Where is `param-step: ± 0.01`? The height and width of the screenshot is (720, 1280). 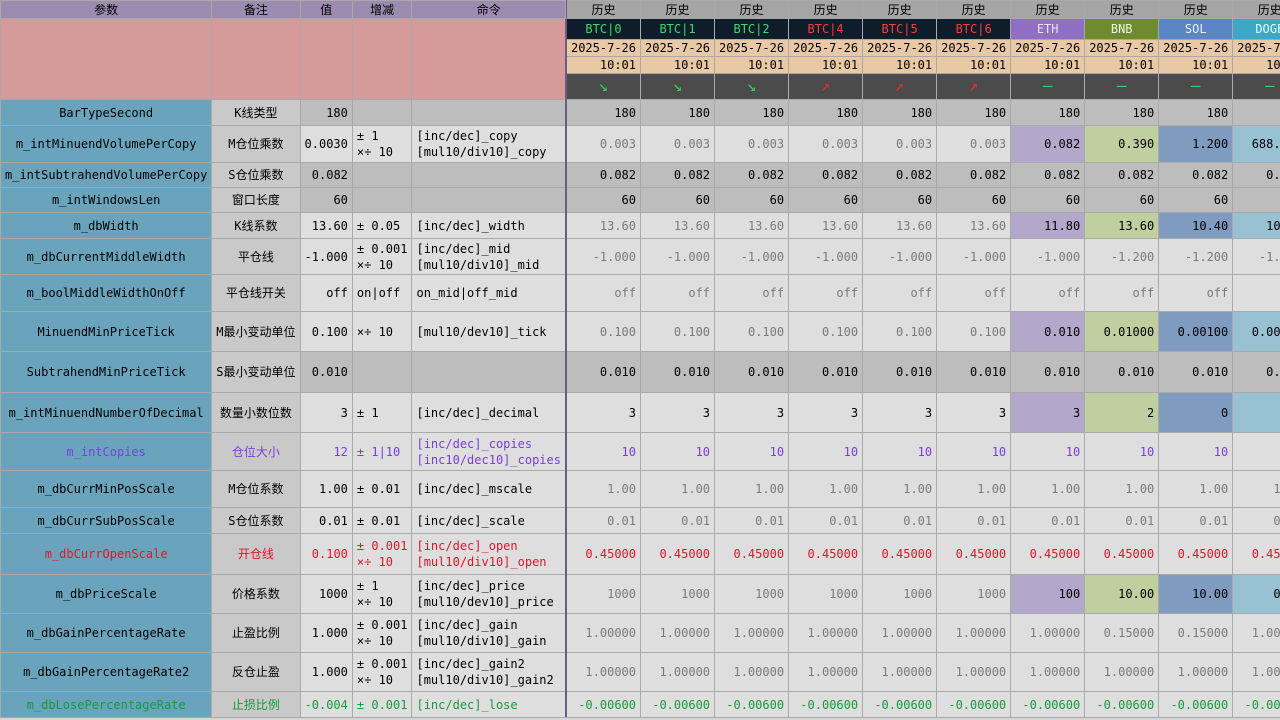
param-step: ± 0.01 is located at coordinates (382, 489).